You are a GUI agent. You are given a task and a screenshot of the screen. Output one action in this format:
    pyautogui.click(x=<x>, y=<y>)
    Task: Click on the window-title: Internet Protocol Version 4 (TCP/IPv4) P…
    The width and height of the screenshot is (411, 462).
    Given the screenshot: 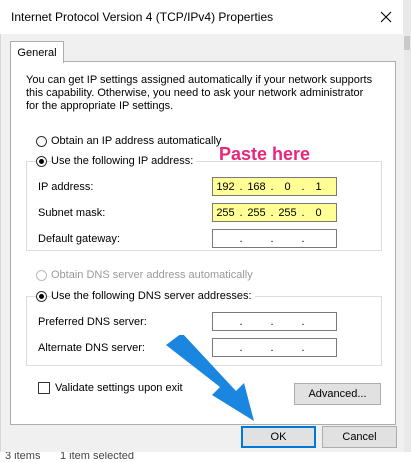 What is the action you would take?
    pyautogui.click(x=142, y=17)
    